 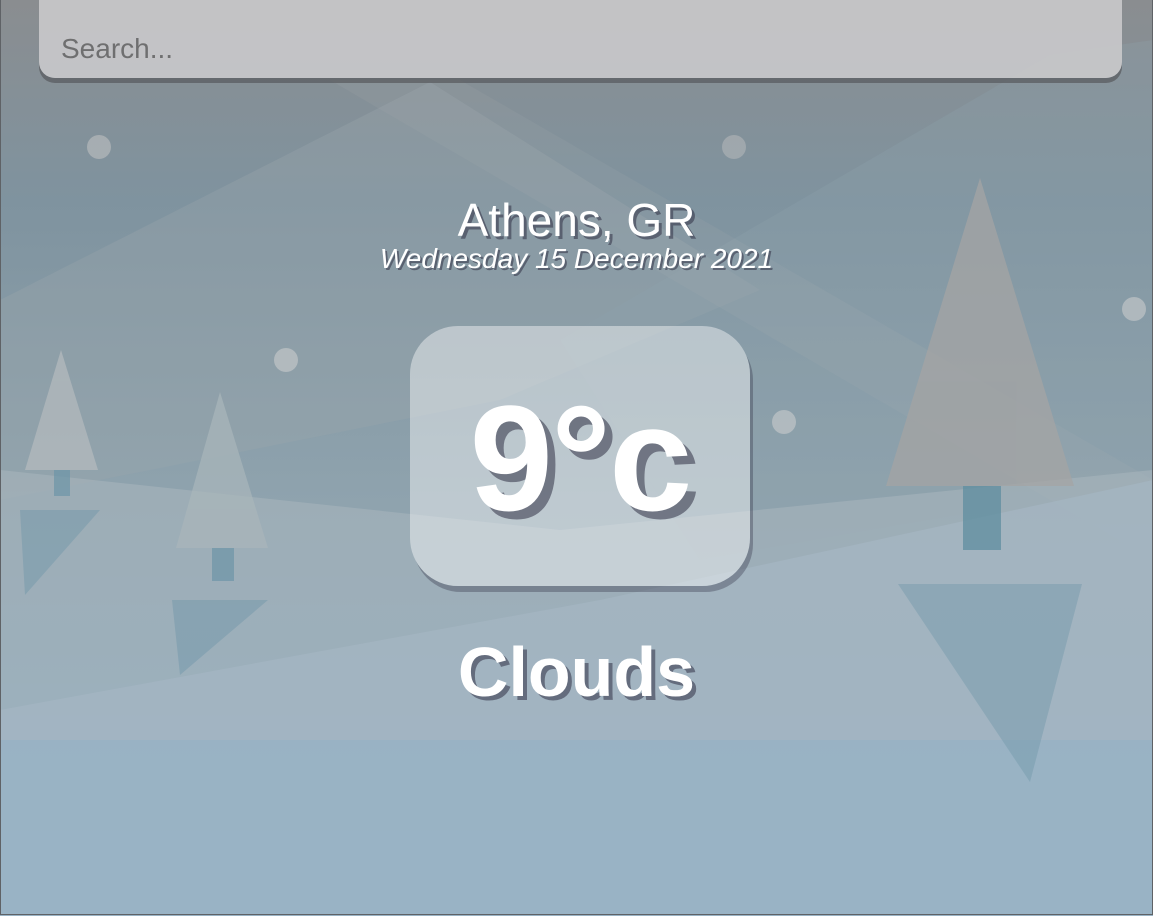 I want to click on temperature-value: 9°c, so click(x=581, y=458).